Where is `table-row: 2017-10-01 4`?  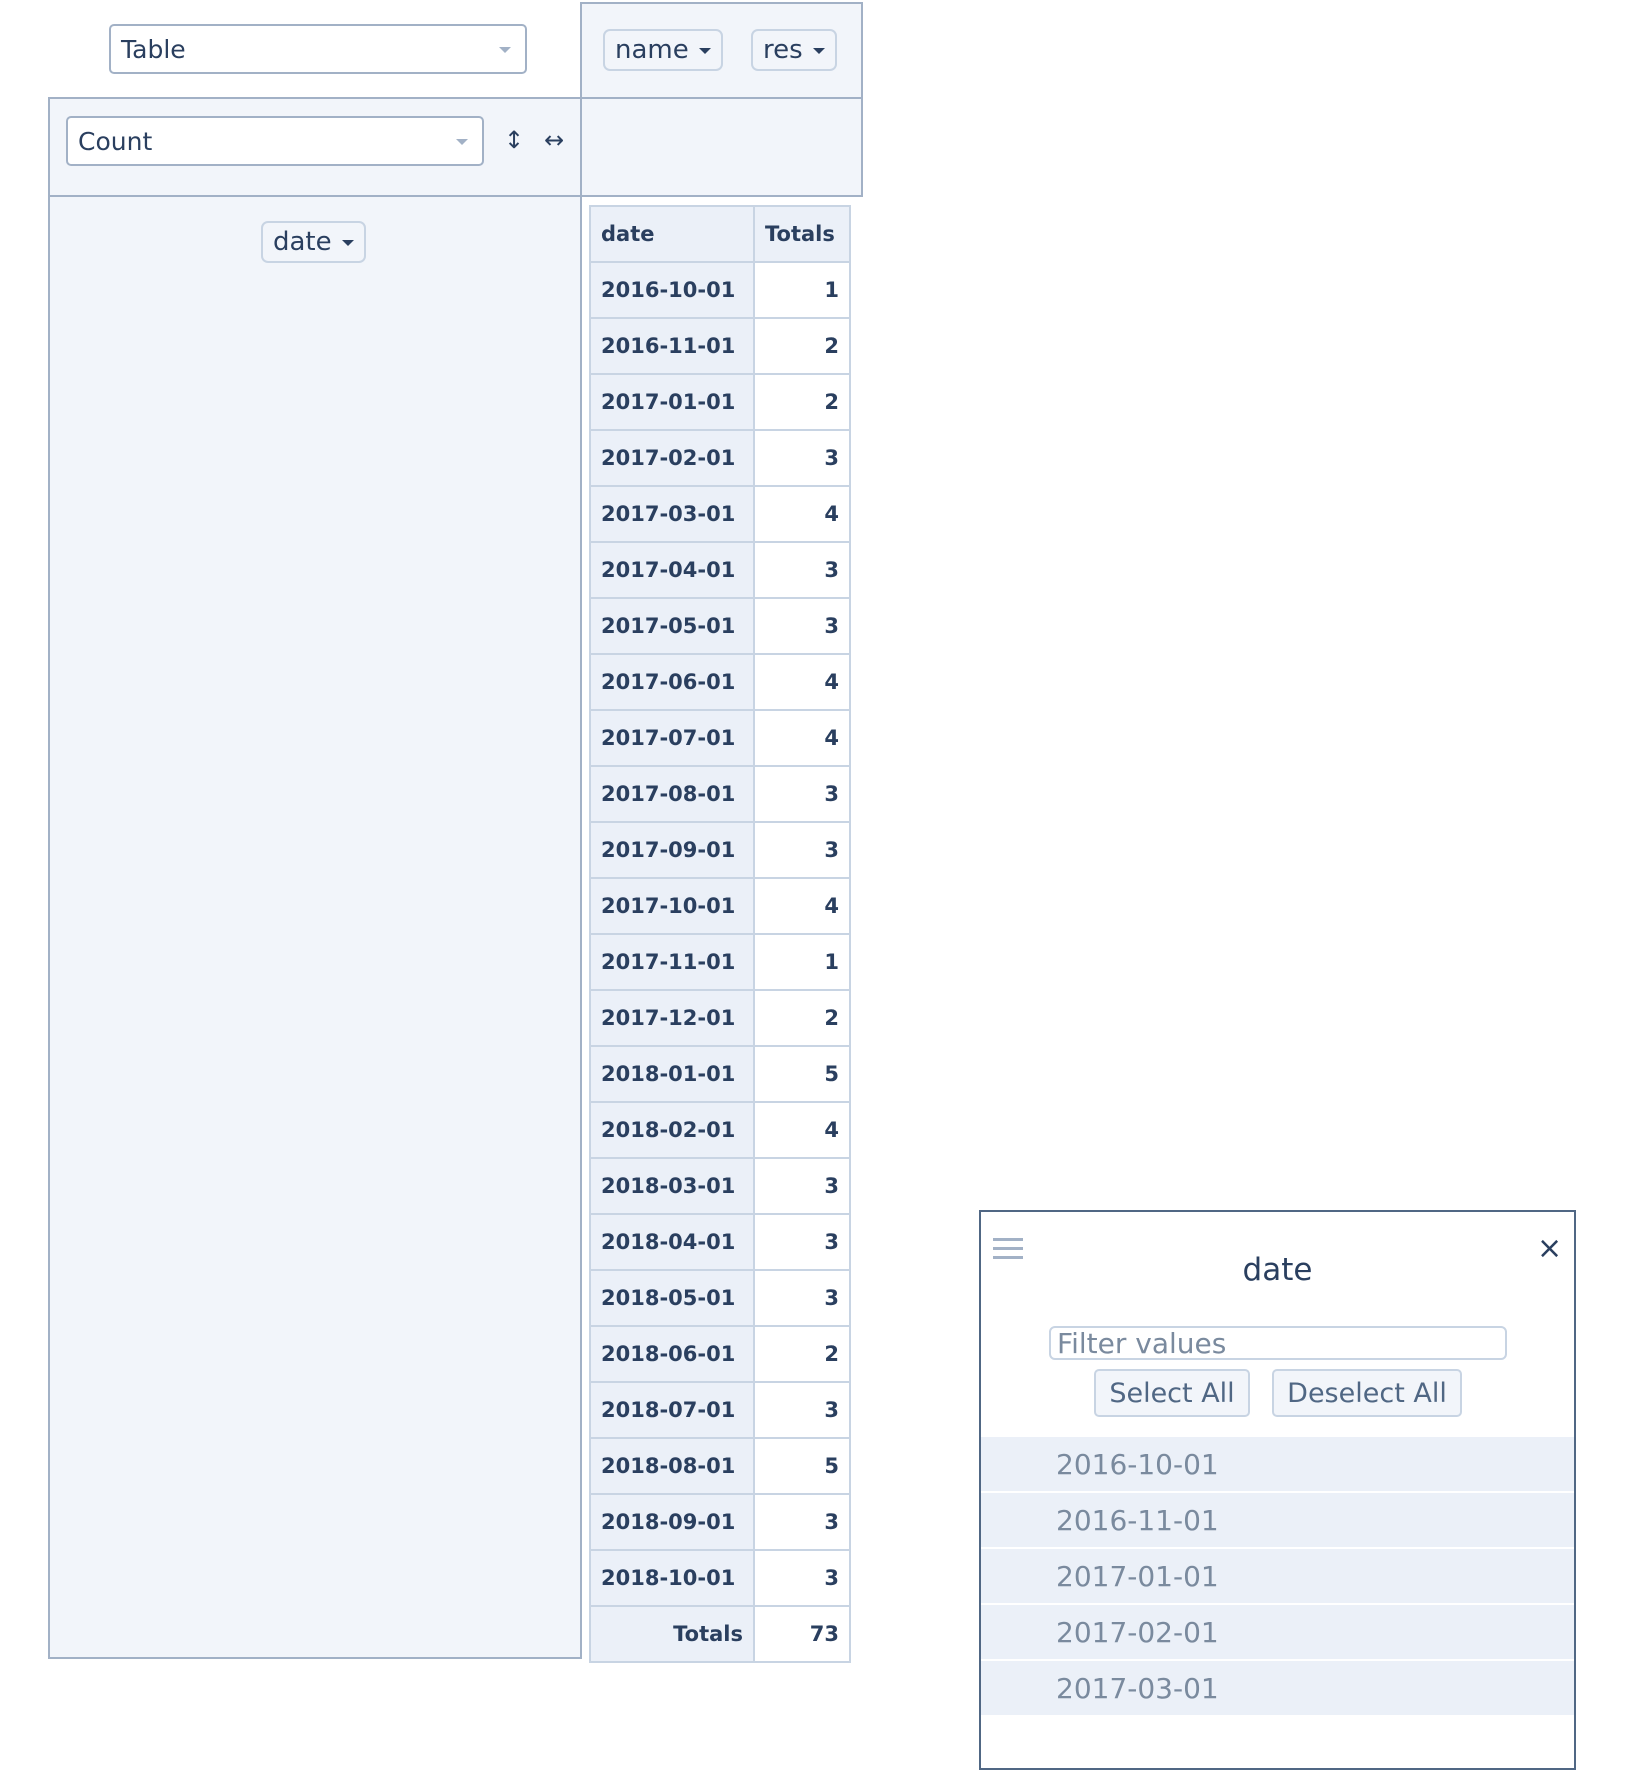 table-row: 2017-10-01 4 is located at coordinates (720, 906).